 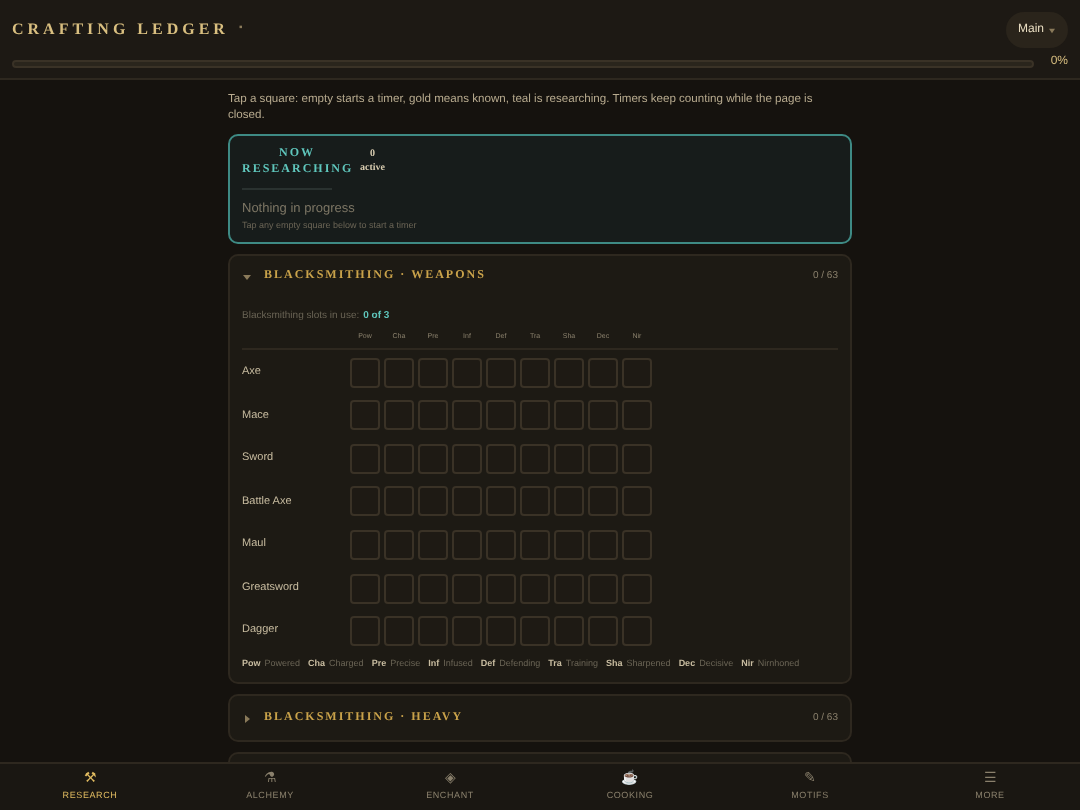 I want to click on app-title: CRAFTING LEDGER, so click(x=120, y=30).